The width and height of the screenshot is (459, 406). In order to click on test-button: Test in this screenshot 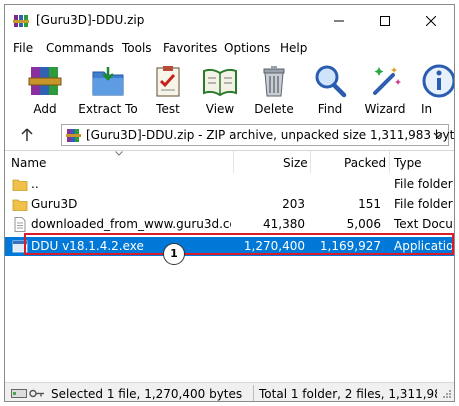, I will do `click(168, 90)`.